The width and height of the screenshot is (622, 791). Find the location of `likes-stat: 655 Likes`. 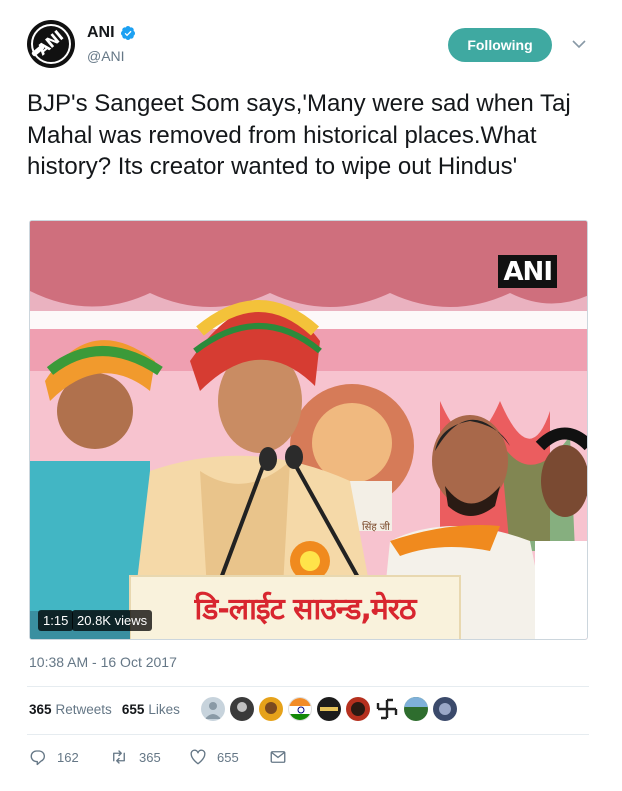

likes-stat: 655 Likes is located at coordinates (151, 709).